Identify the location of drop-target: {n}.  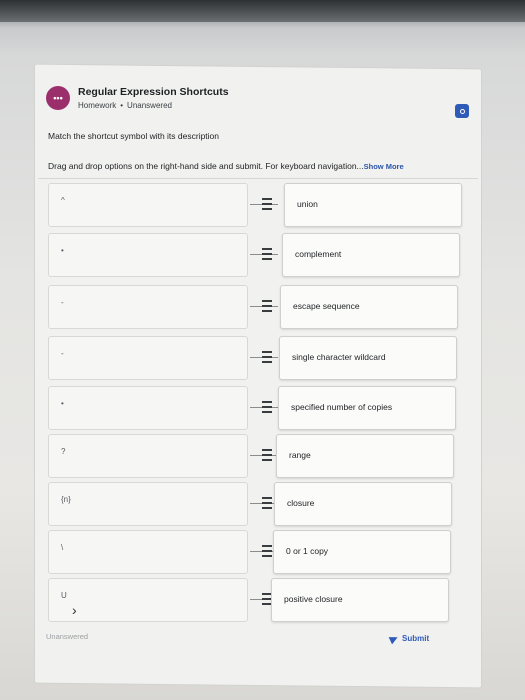
(148, 504).